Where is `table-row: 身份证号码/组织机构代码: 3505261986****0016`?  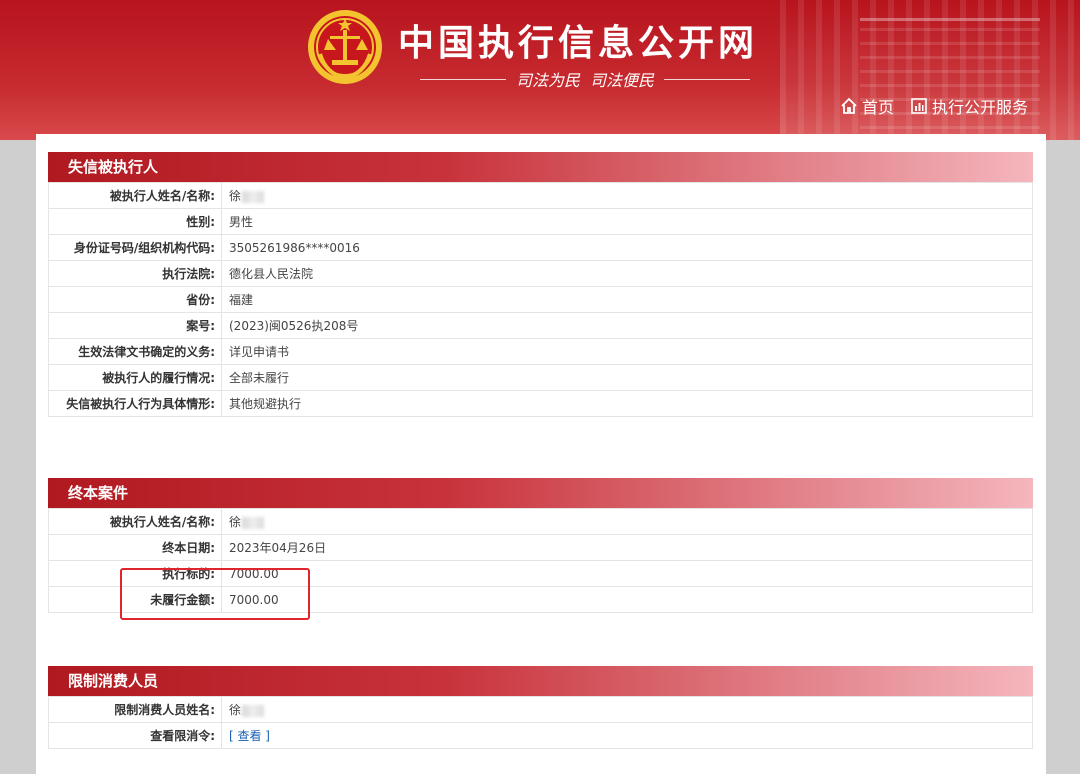 table-row: 身份证号码/组织机构代码: 3505261986****0016 is located at coordinates (540, 247).